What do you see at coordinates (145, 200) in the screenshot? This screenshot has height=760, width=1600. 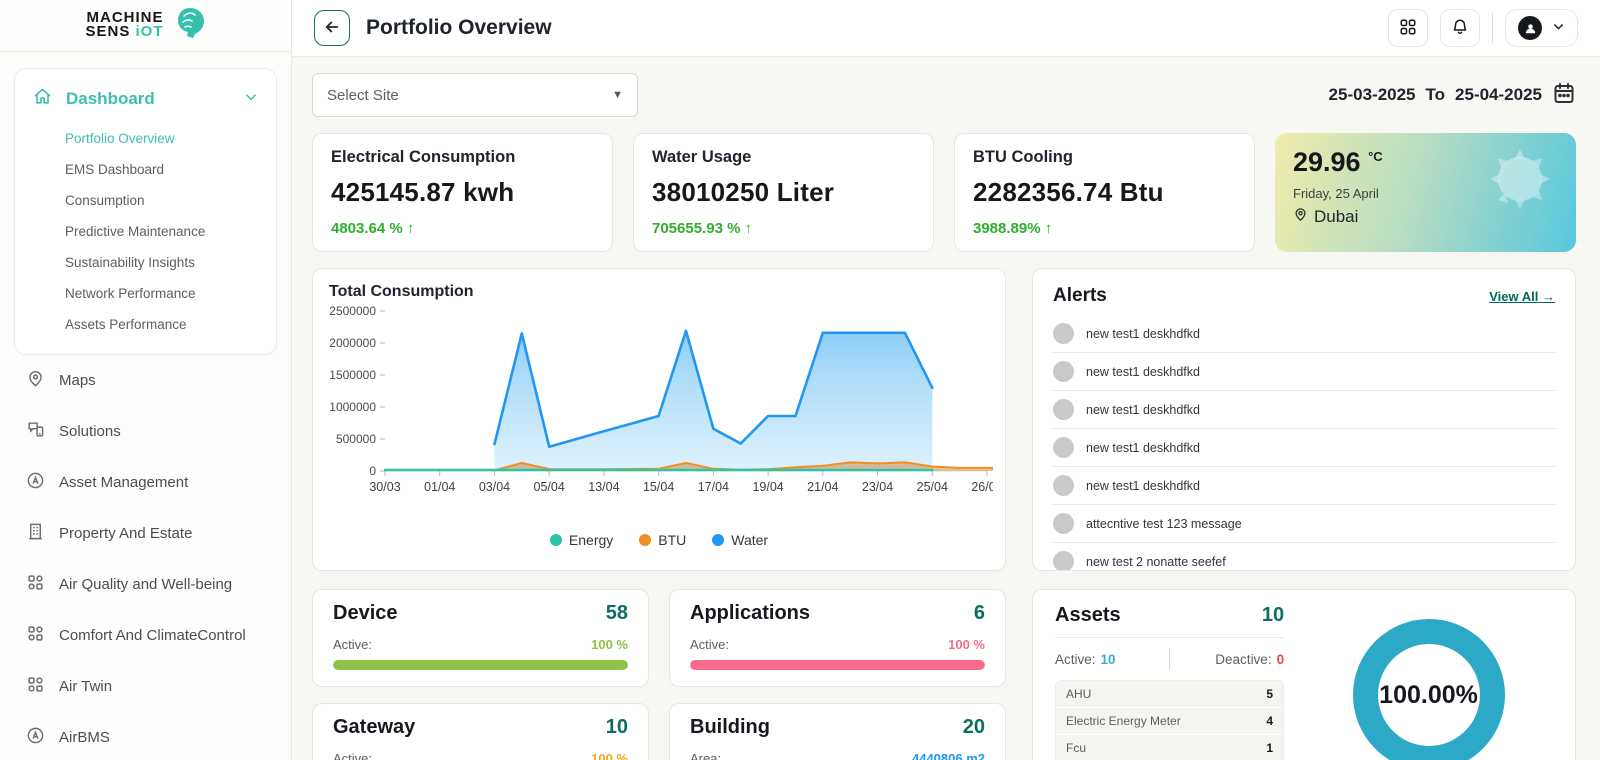 I see `sidebar-subitem-consumption: Consumption` at bounding box center [145, 200].